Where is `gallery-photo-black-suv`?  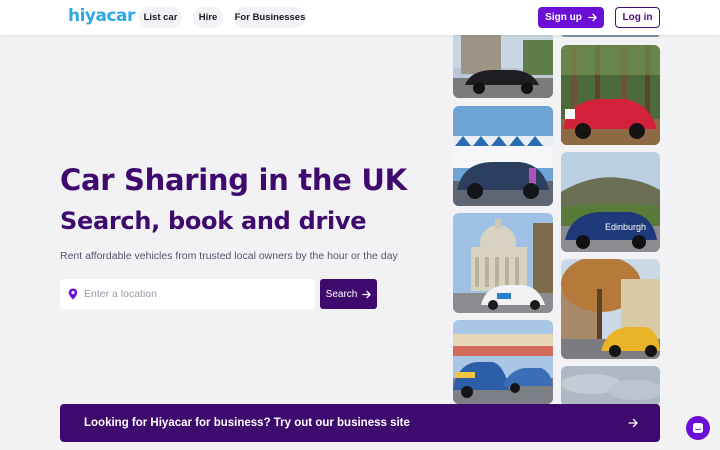 gallery-photo-black-suv is located at coordinates (503, 64).